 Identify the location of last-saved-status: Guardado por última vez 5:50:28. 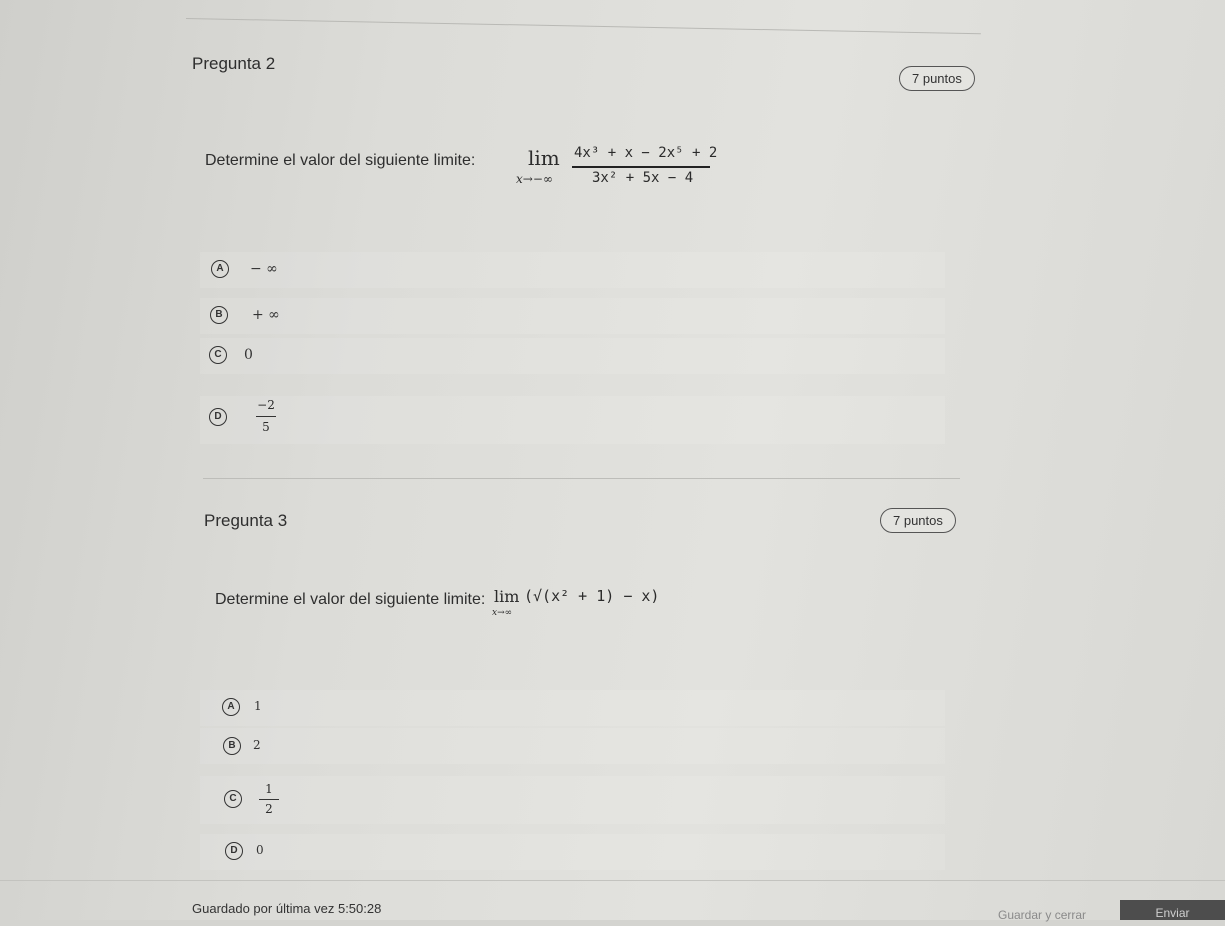
(287, 908).